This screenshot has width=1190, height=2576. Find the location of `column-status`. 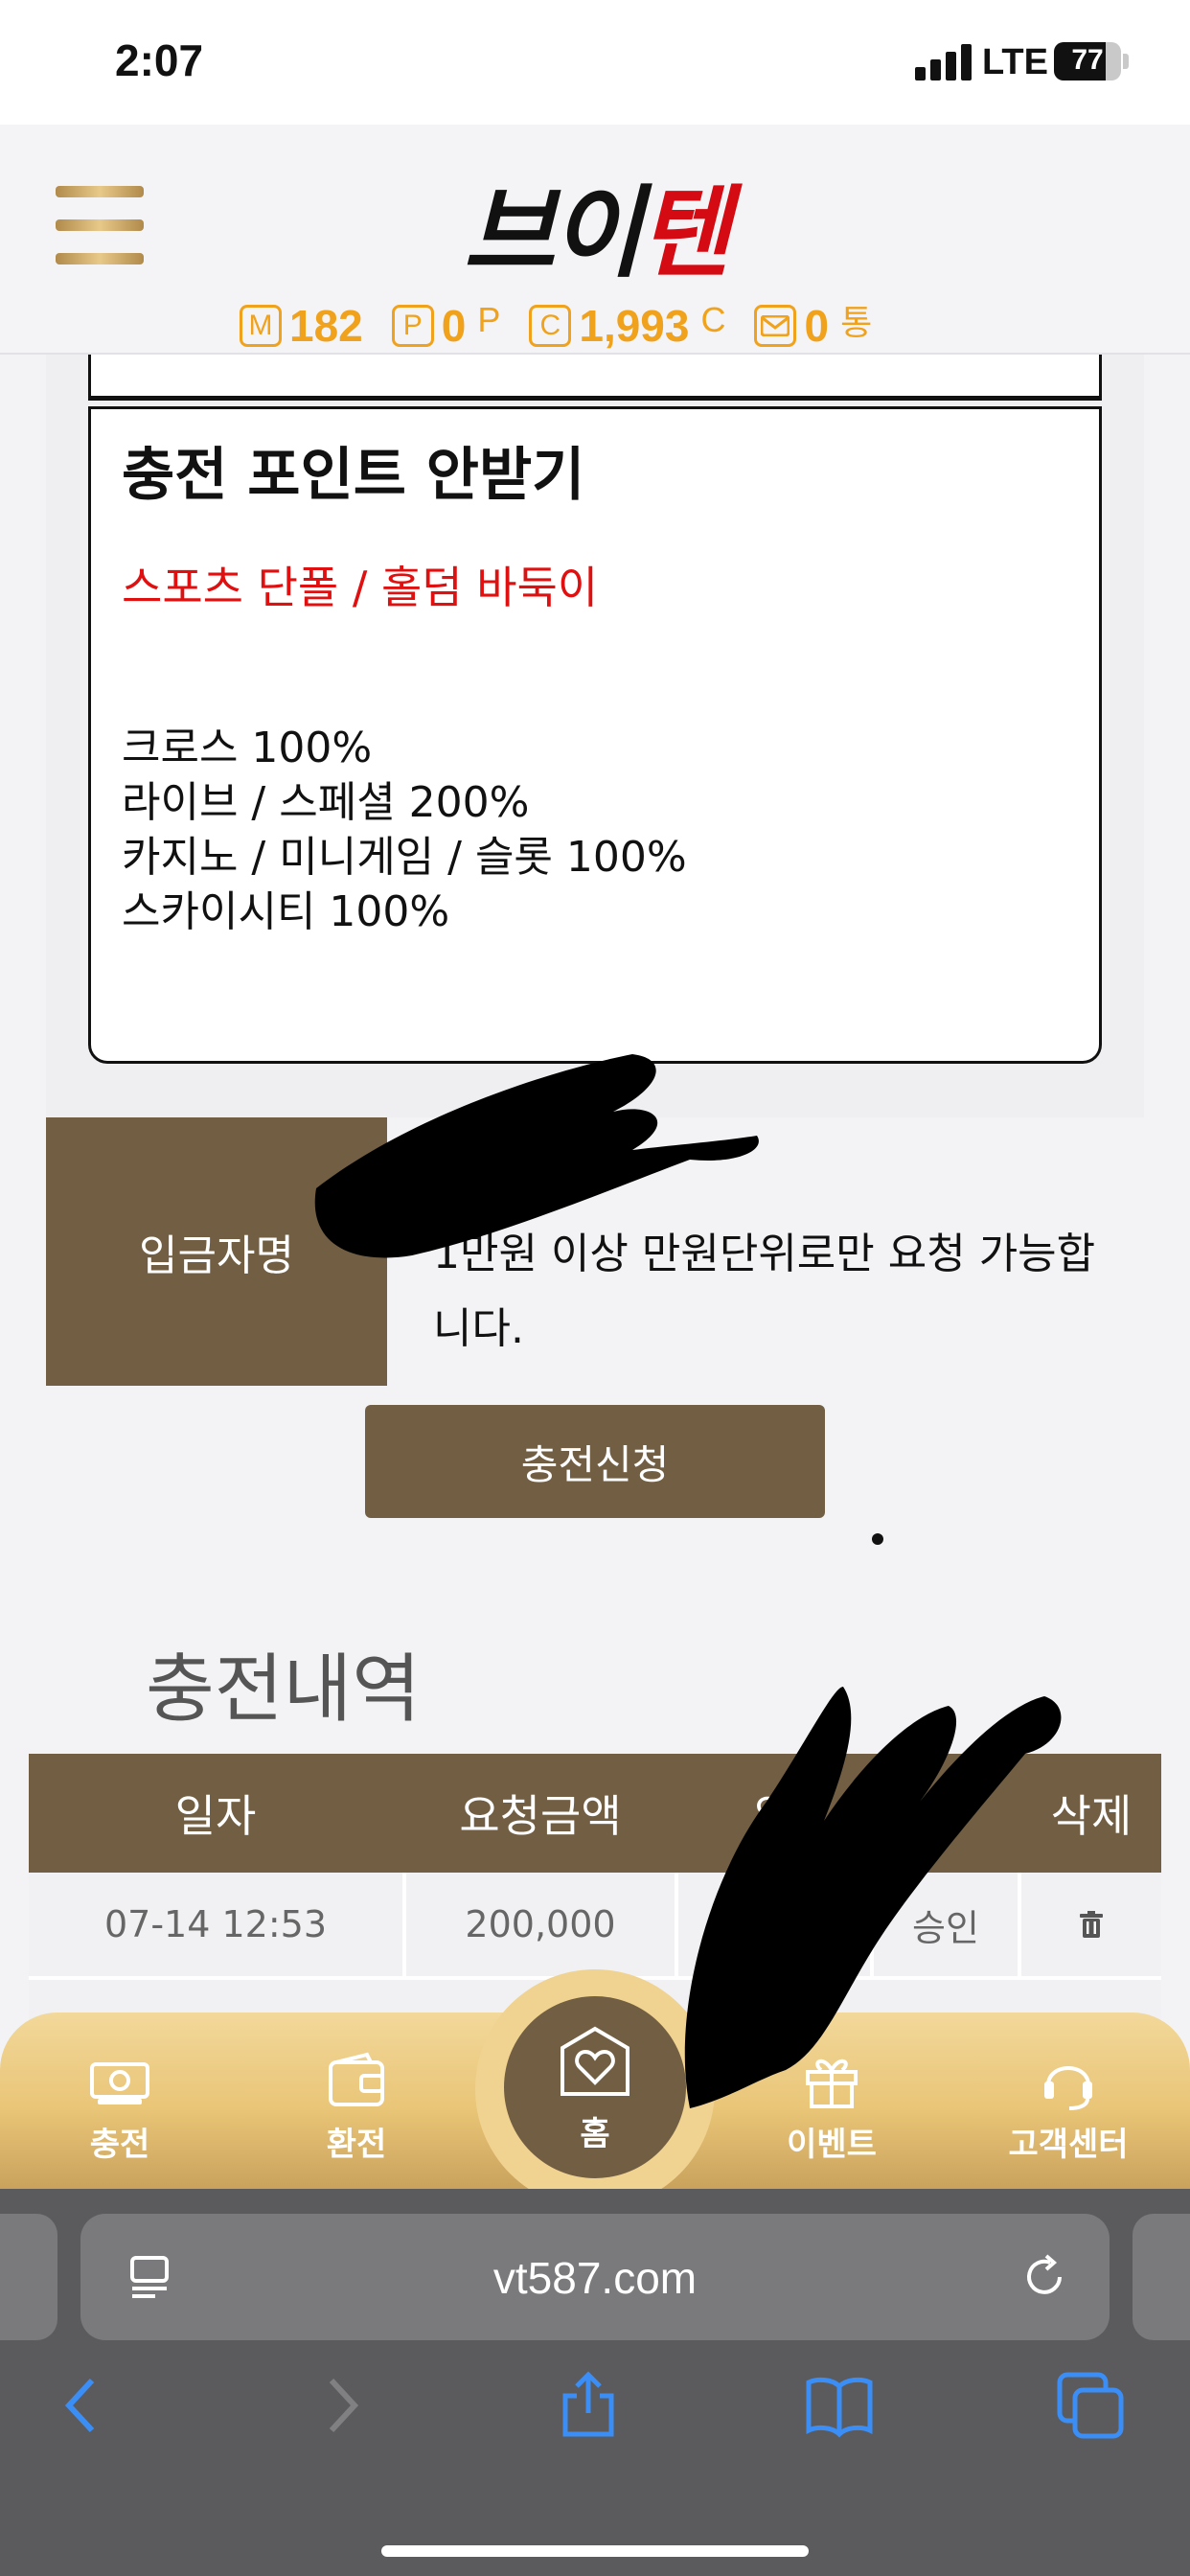

column-status is located at coordinates (946, 1813).